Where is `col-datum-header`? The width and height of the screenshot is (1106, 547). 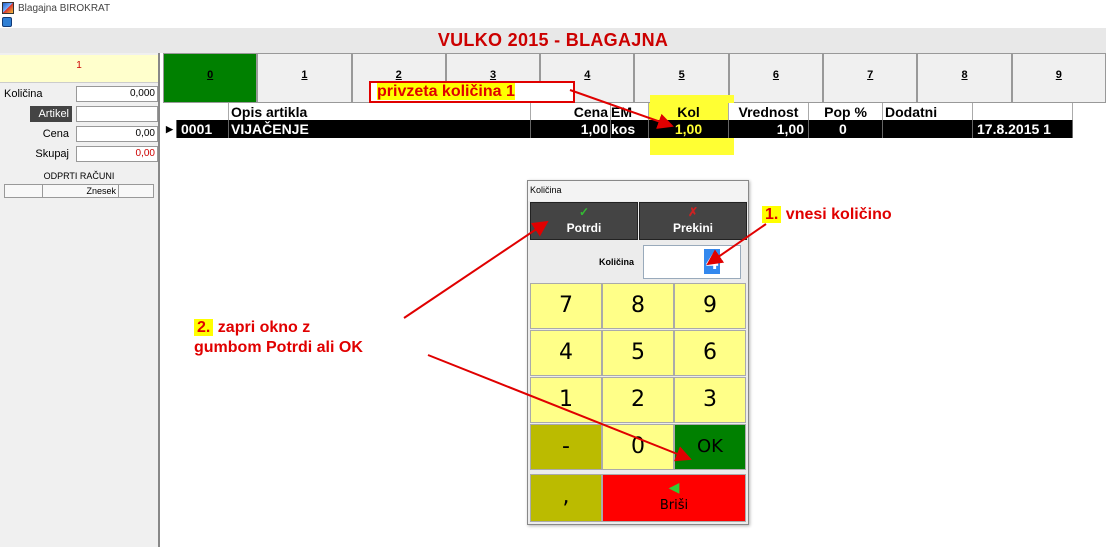
col-datum-header is located at coordinates (1023, 112).